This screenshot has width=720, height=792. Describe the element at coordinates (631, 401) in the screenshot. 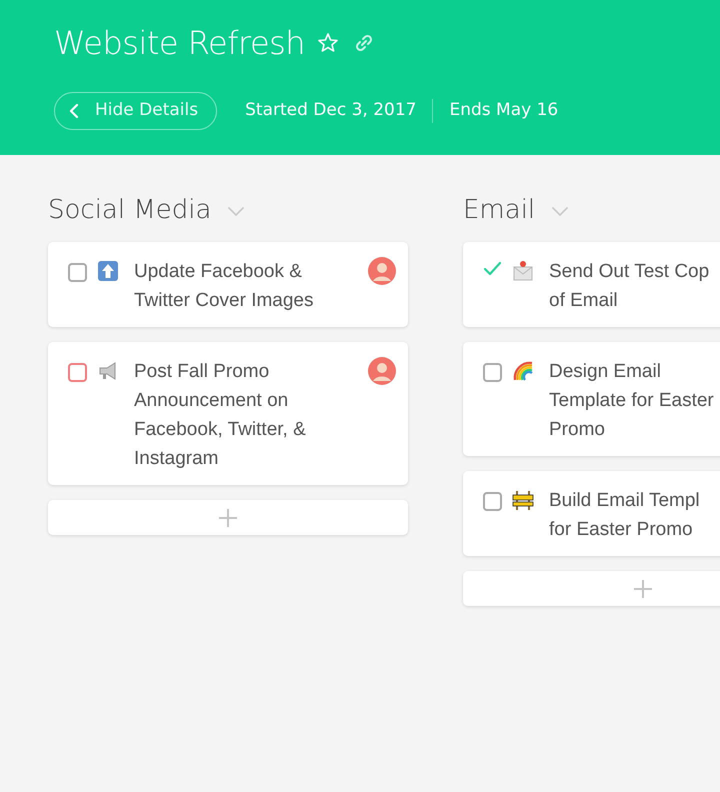

I see `task-title: Design Email Template for Easter Promo` at that location.